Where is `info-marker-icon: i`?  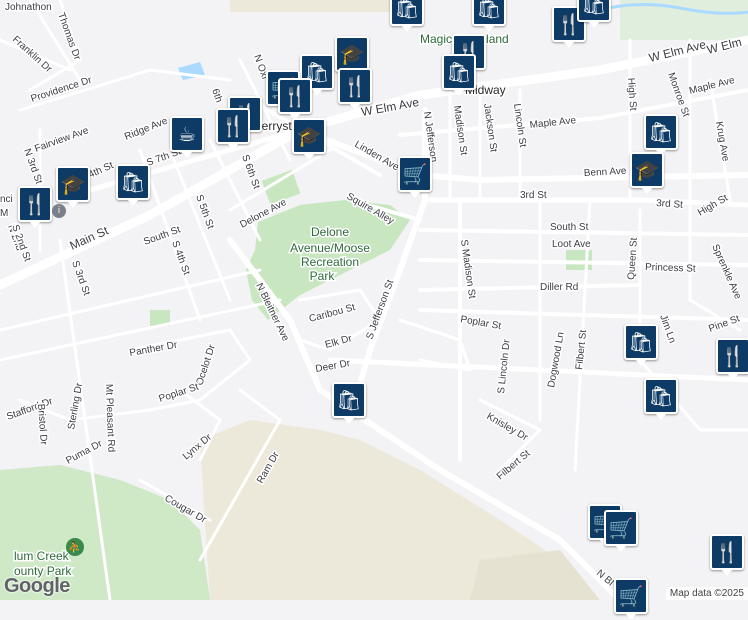
info-marker-icon: i is located at coordinates (59, 211).